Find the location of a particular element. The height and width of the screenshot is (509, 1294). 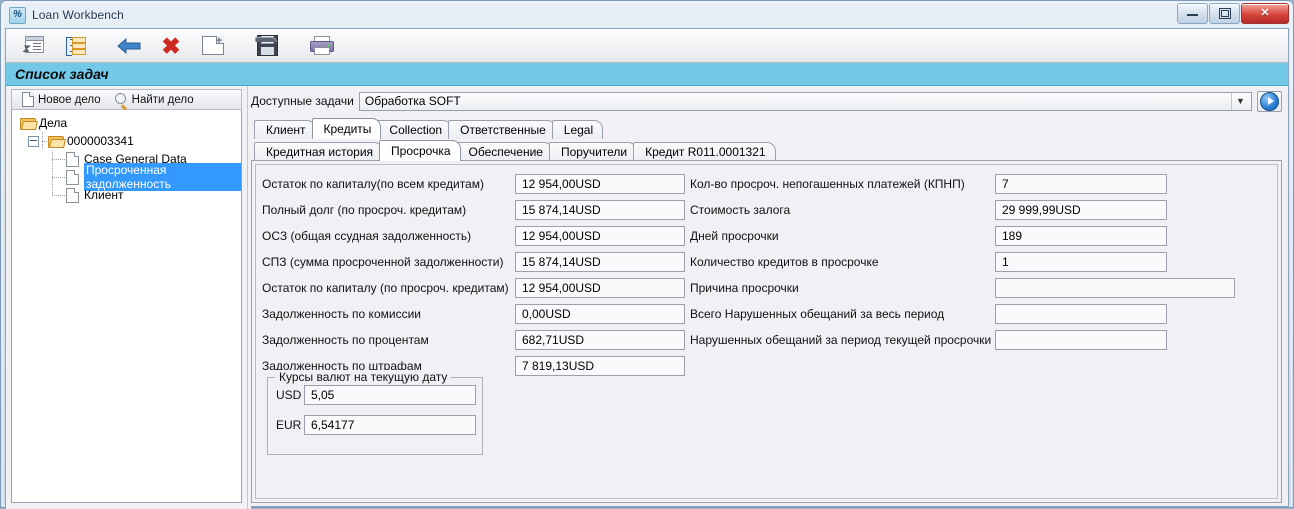

task-window-button: ⧗ is located at coordinates (33, 46).